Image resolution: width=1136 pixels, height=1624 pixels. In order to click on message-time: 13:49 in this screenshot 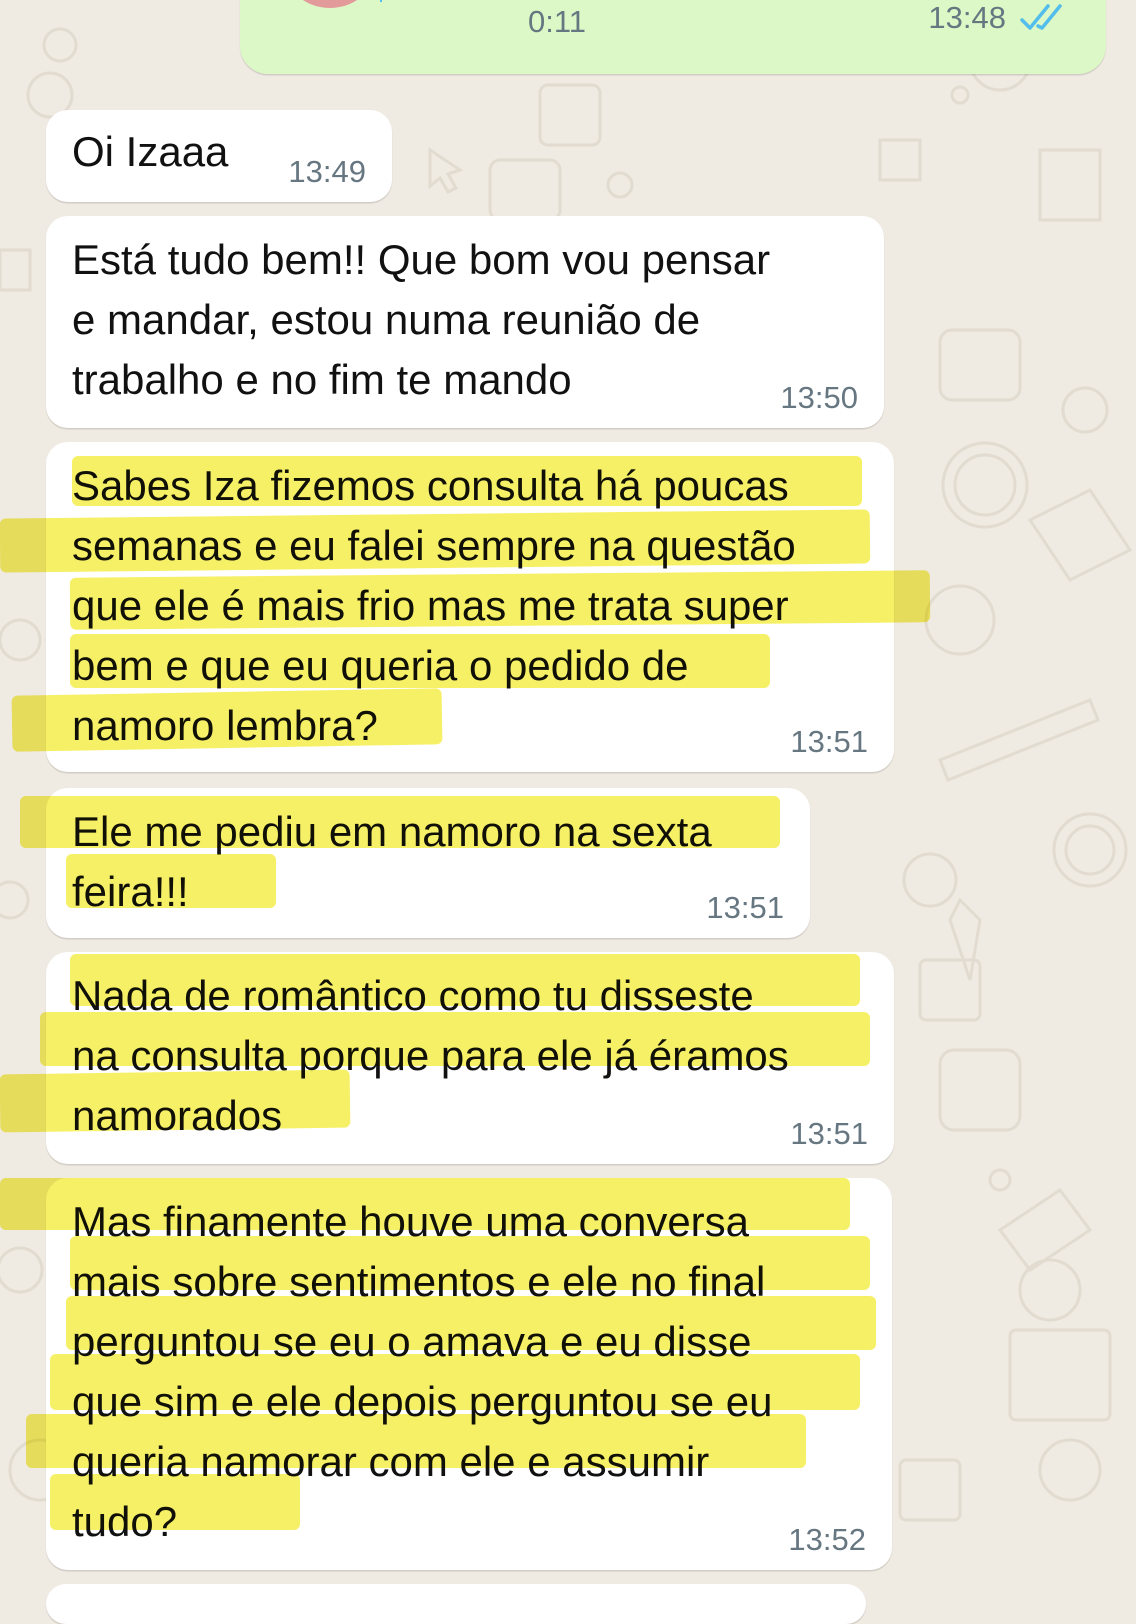, I will do `click(327, 171)`.